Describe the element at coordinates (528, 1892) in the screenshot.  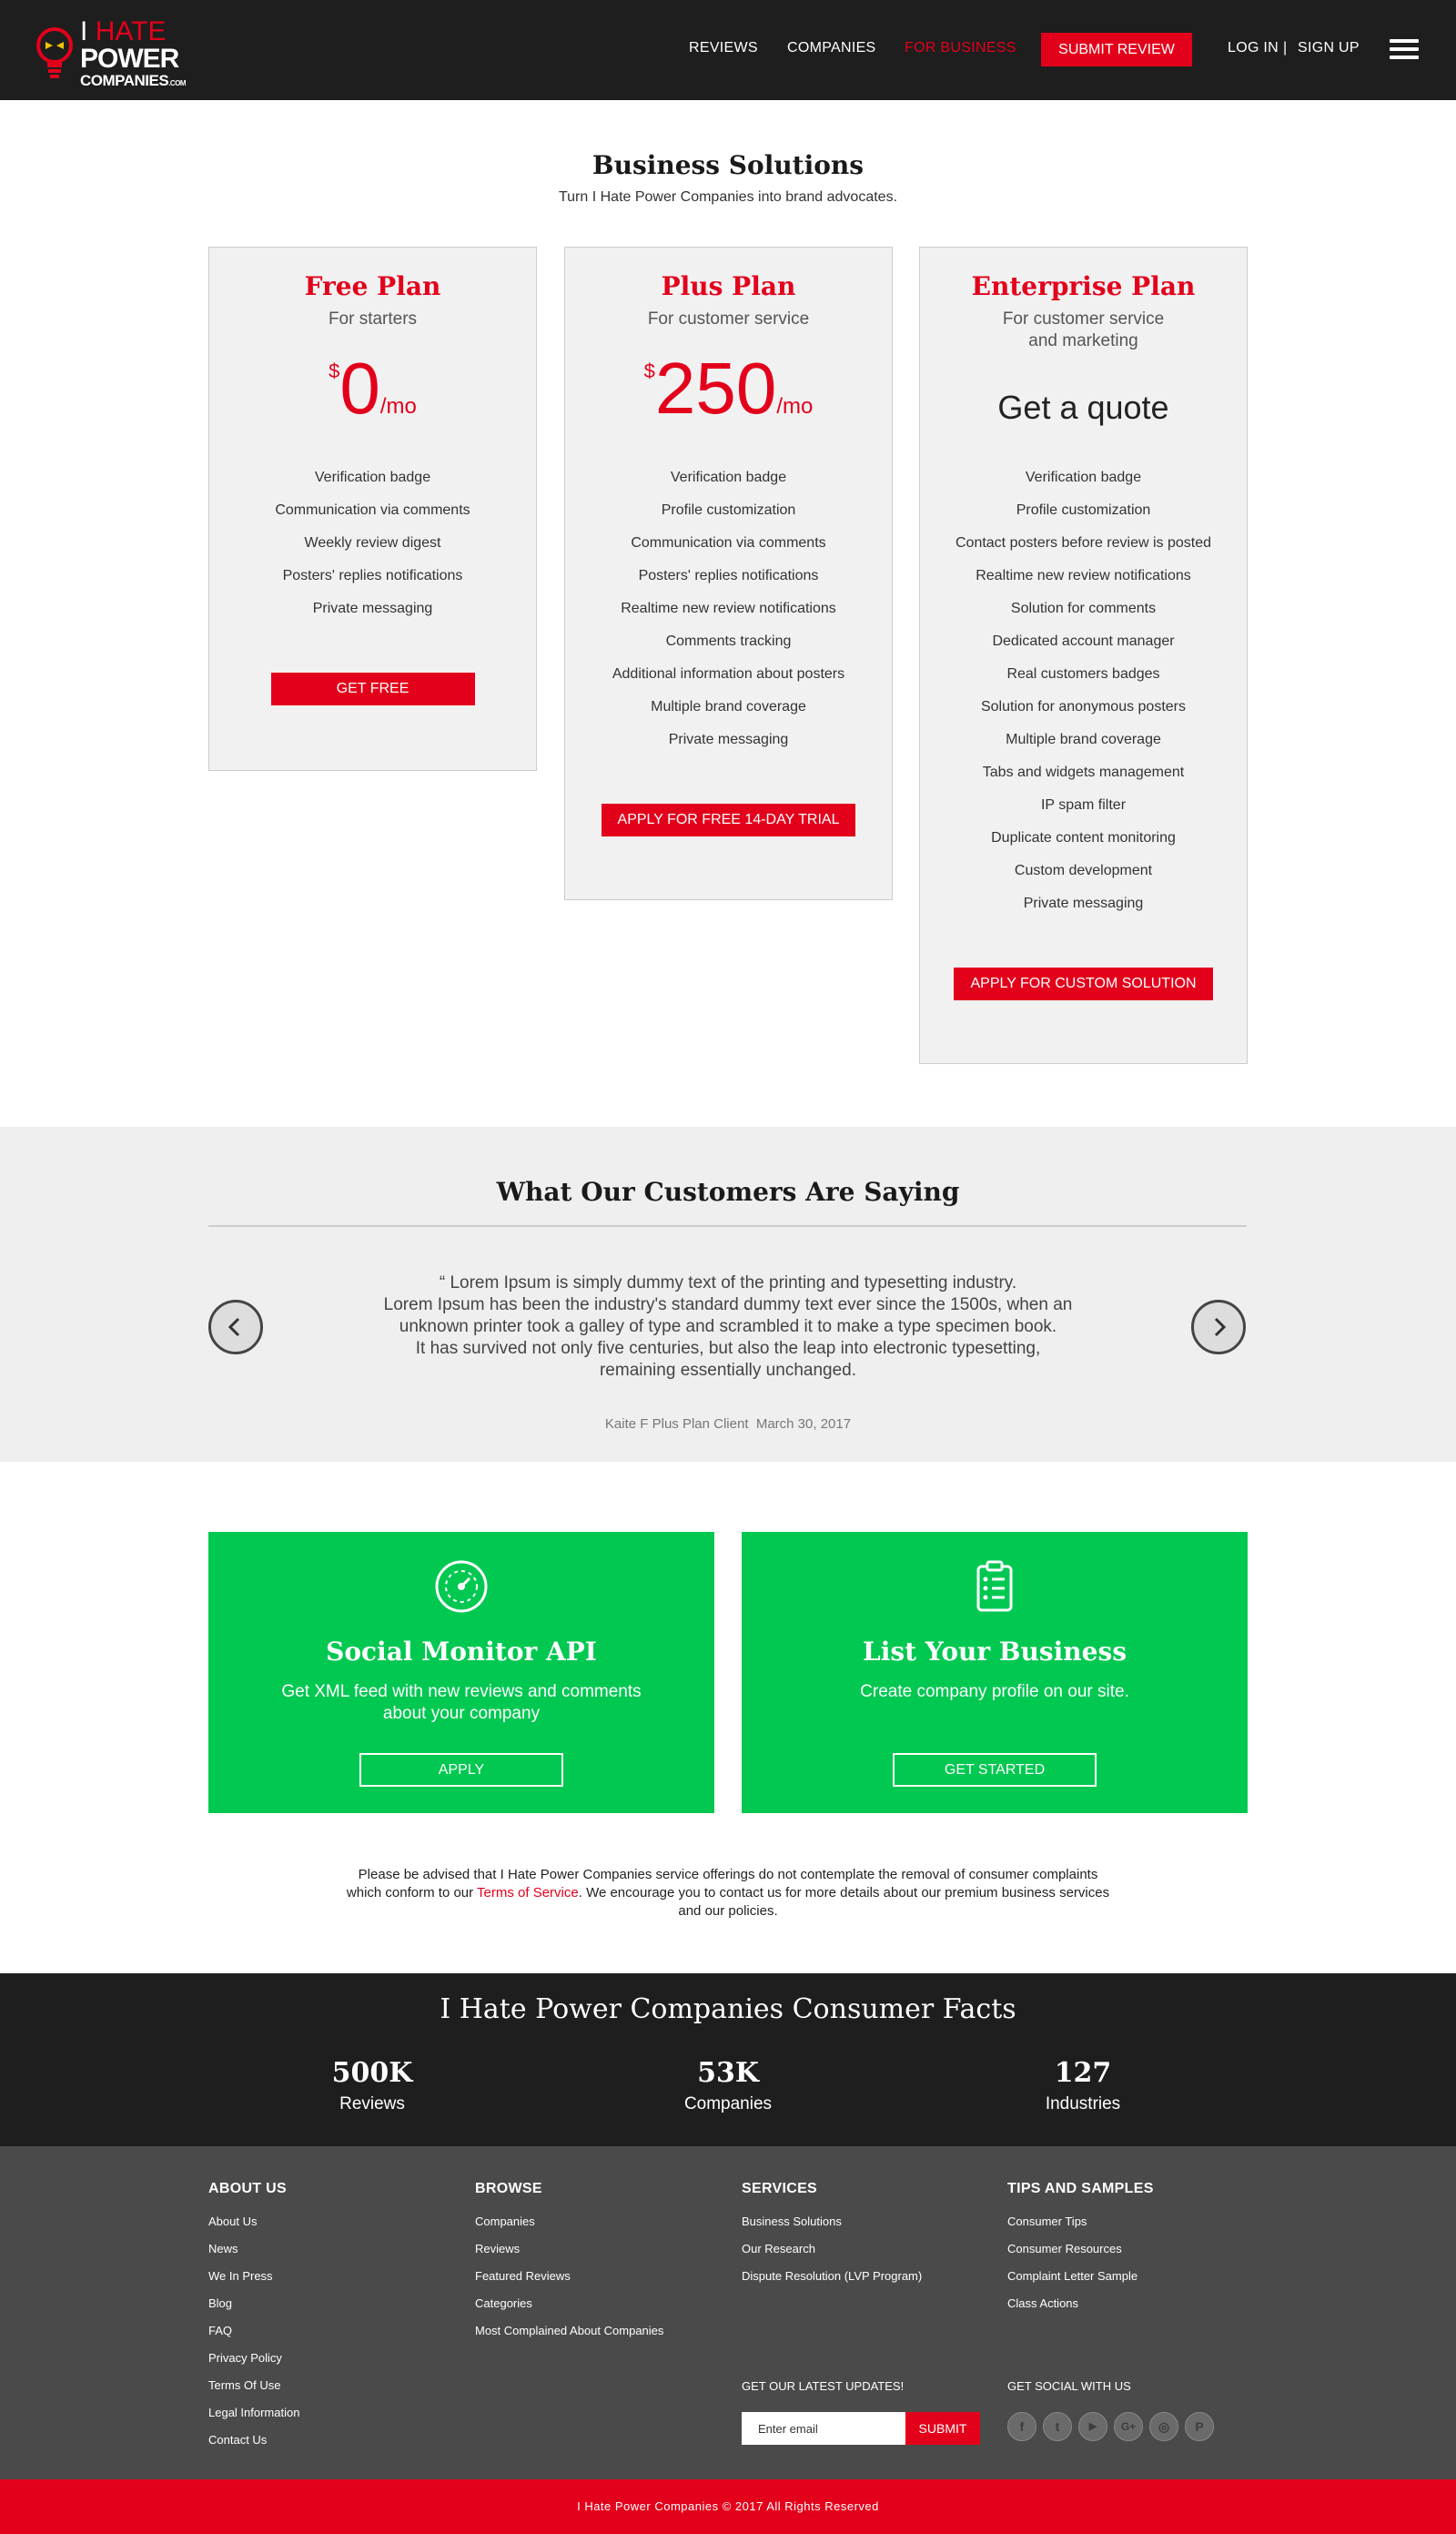
I see `terms-of-service-link: Terms of Service` at that location.